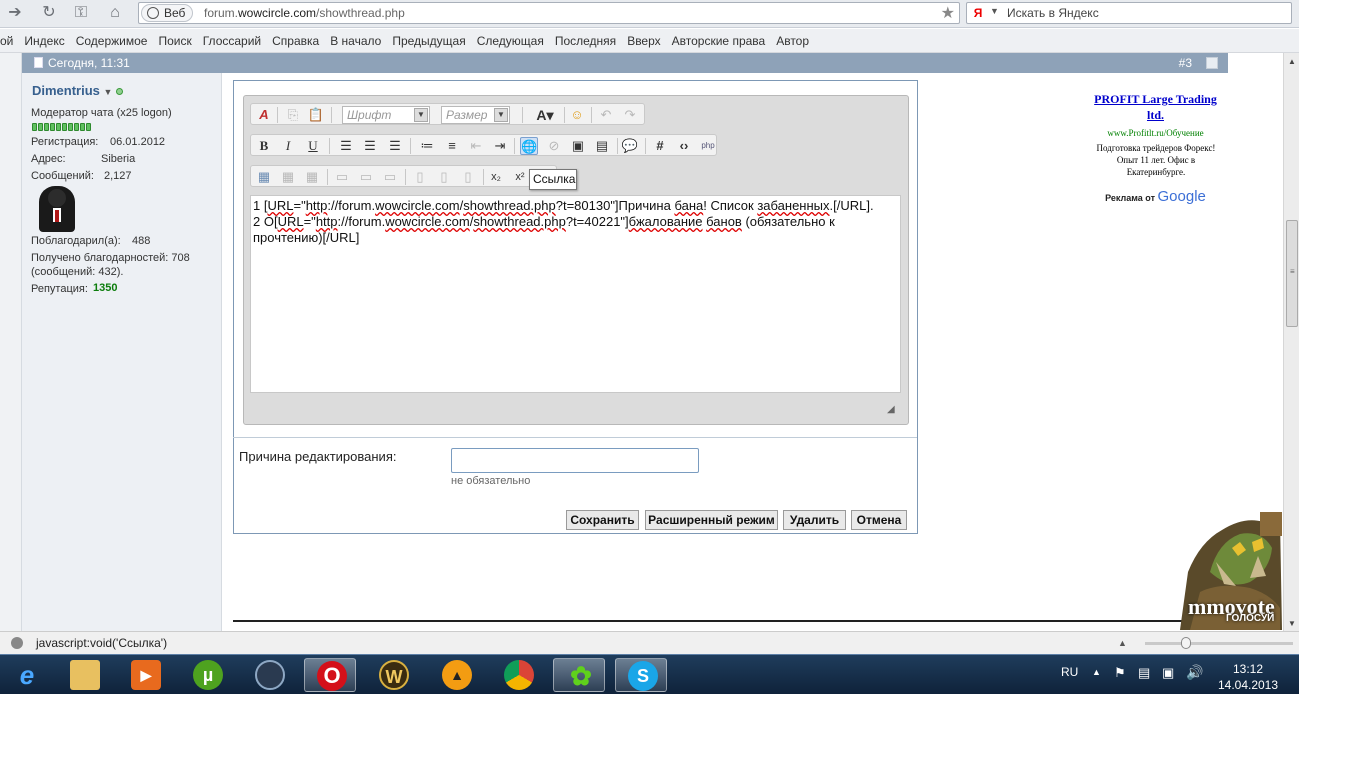  I want to click on italic-icon: I, so click(288, 146).